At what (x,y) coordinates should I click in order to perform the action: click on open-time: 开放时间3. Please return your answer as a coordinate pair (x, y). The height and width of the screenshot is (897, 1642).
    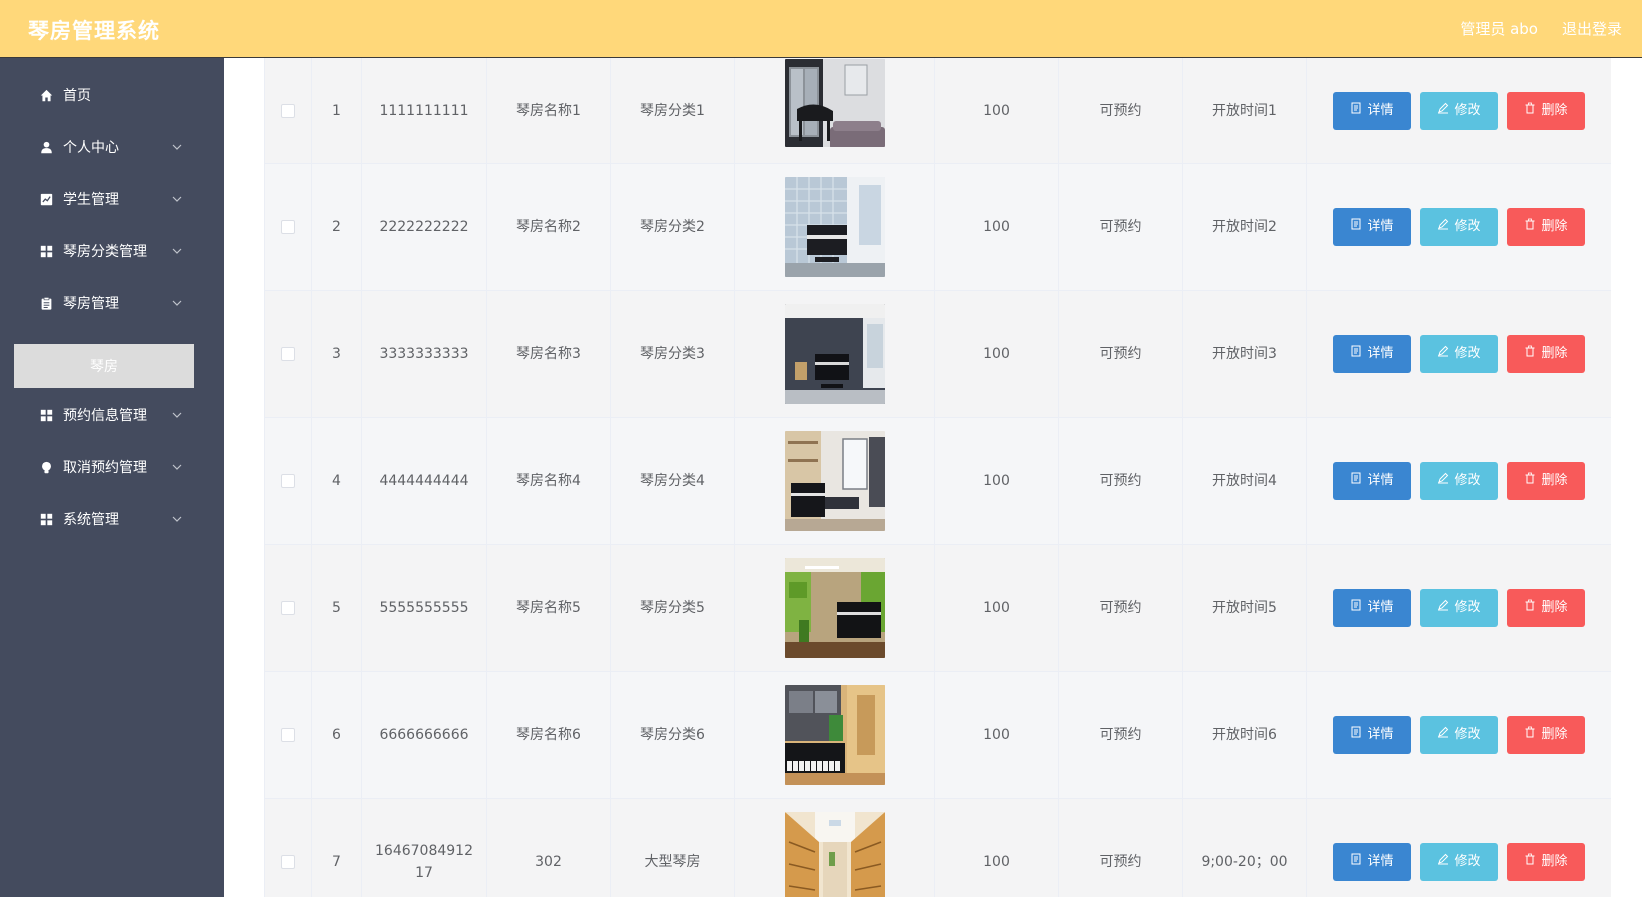
    Looking at the image, I should click on (1245, 354).